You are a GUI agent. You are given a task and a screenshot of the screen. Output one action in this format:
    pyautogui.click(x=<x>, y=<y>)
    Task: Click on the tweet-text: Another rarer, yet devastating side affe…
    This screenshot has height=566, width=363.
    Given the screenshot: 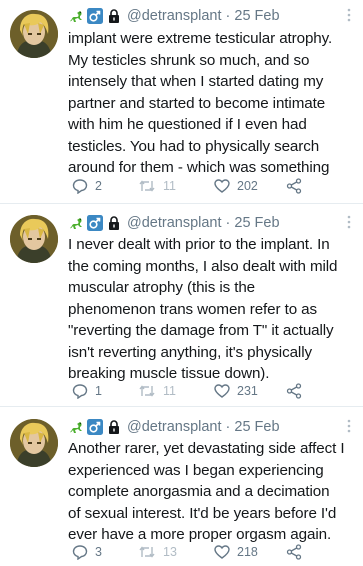 What is the action you would take?
    pyautogui.click(x=206, y=491)
    